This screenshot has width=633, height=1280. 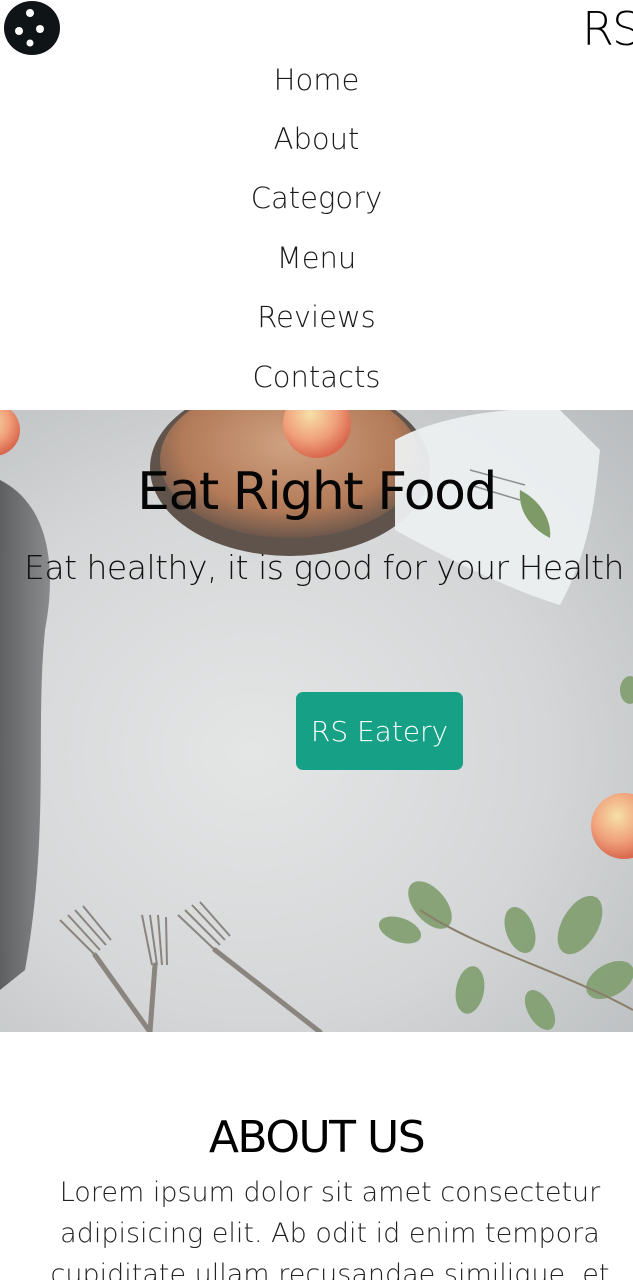 I want to click on nav-link-about: About, so click(x=317, y=139).